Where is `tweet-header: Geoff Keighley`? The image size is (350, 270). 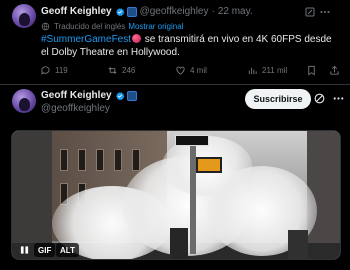
tweet-header: Geoff Keighley is located at coordinates (89, 95).